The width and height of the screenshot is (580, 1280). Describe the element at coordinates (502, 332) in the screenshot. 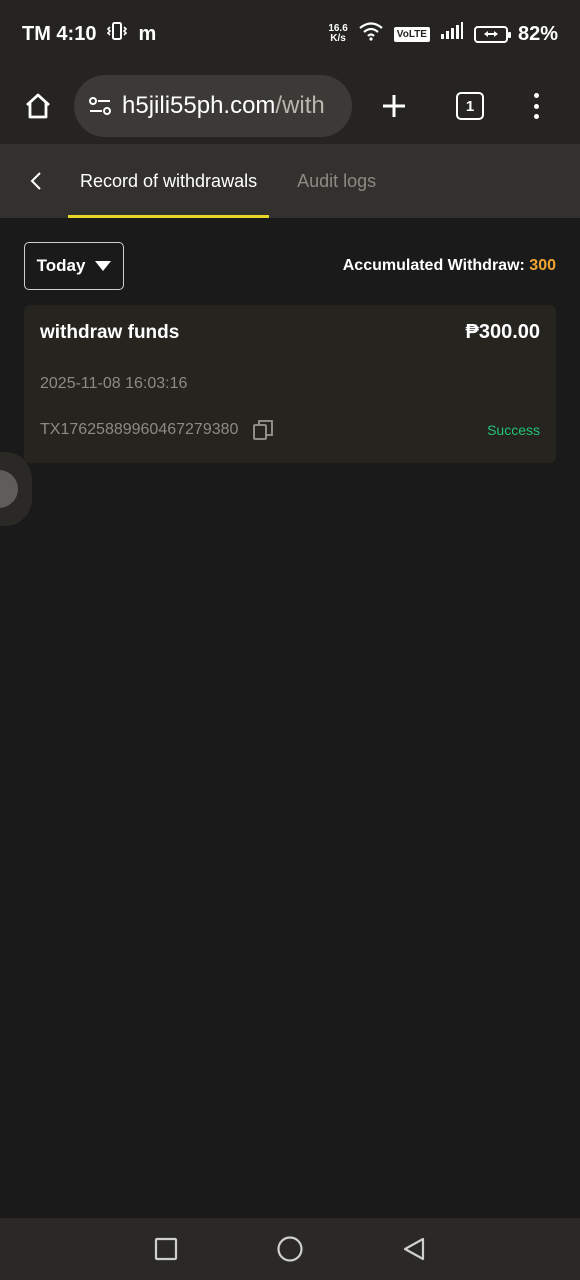

I see `record-amount: ₱300.00` at that location.